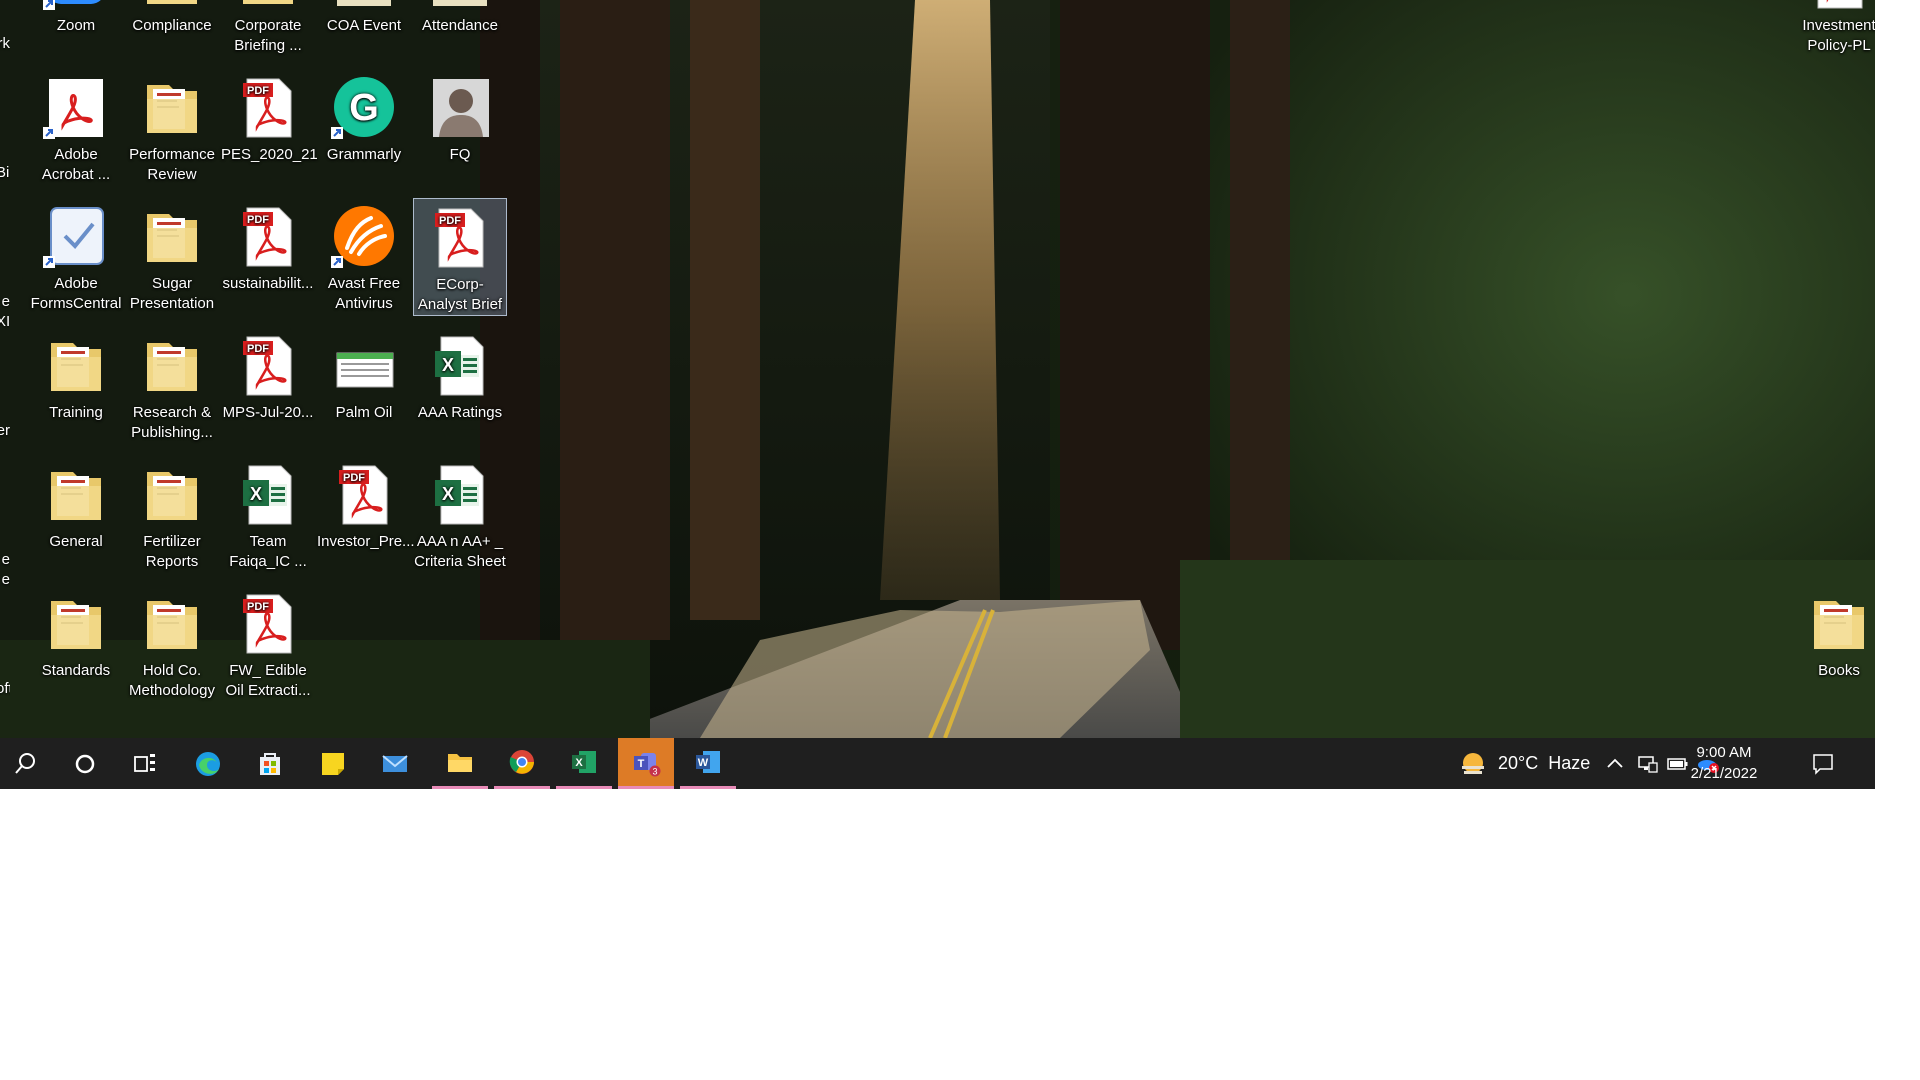 The width and height of the screenshot is (1920, 1080). I want to click on taskbar-excel-button: X, so click(584, 763).